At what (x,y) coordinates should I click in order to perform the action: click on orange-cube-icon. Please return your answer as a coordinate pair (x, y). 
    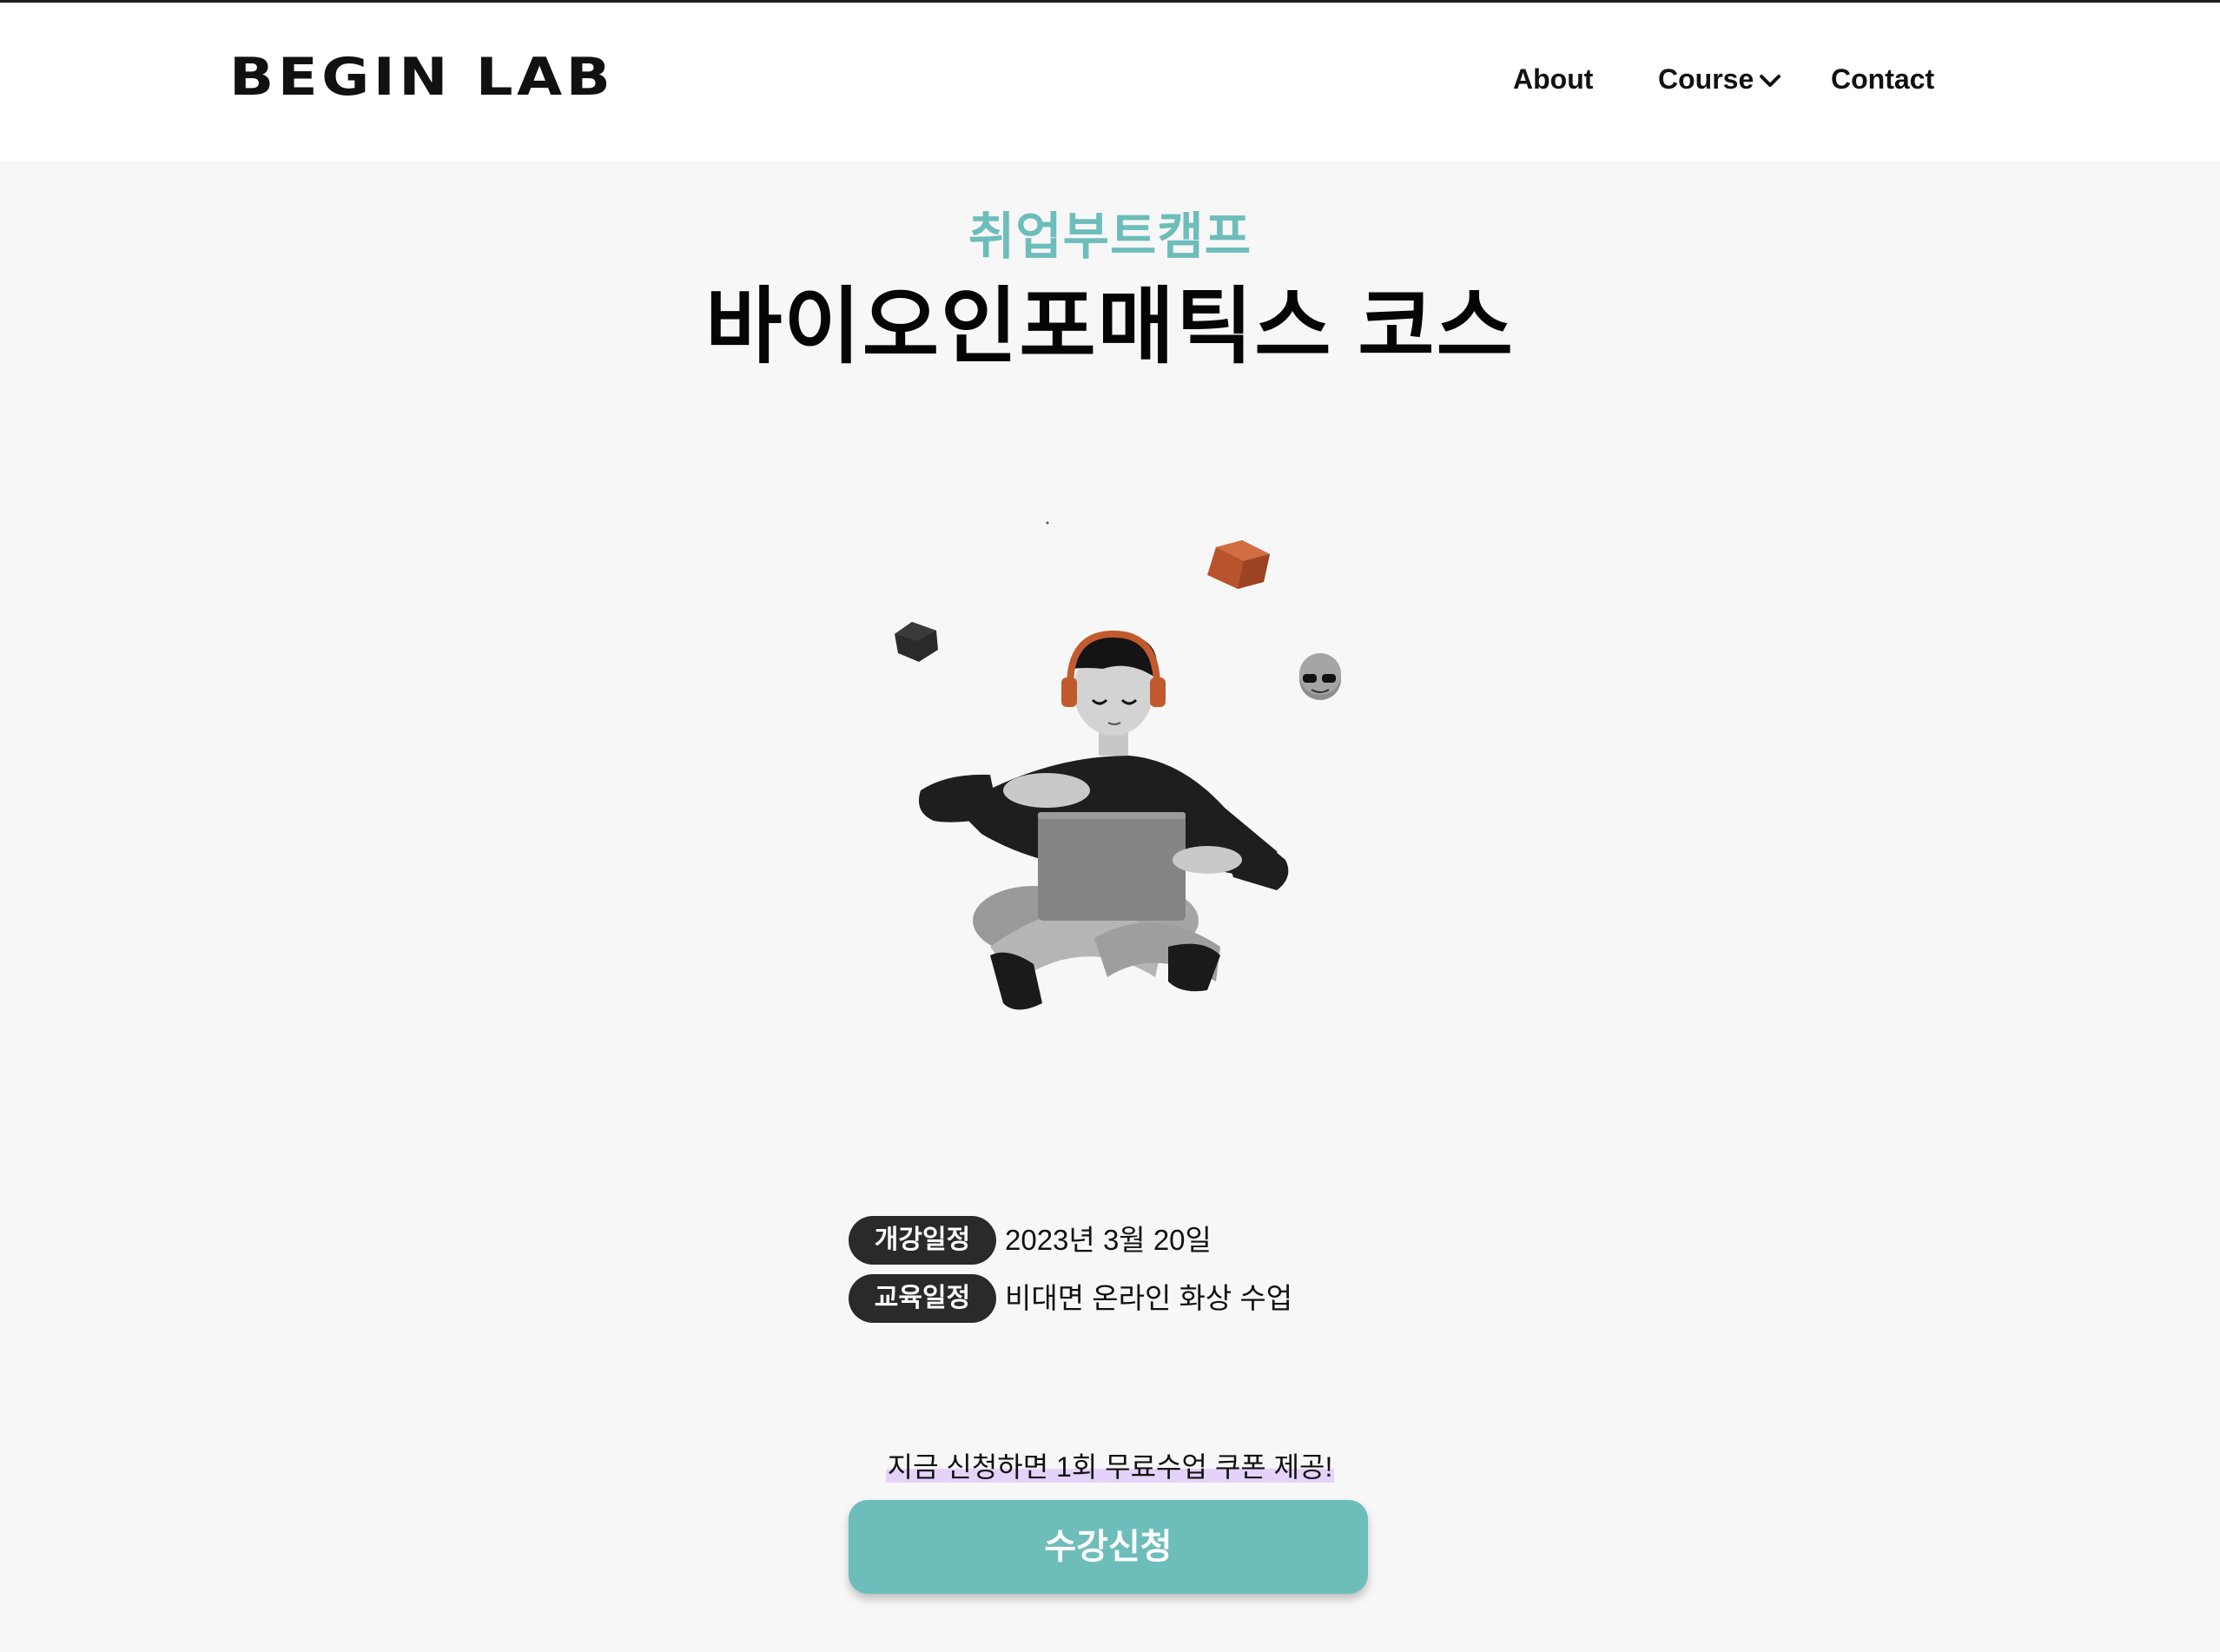
    Looking at the image, I should click on (1238, 564).